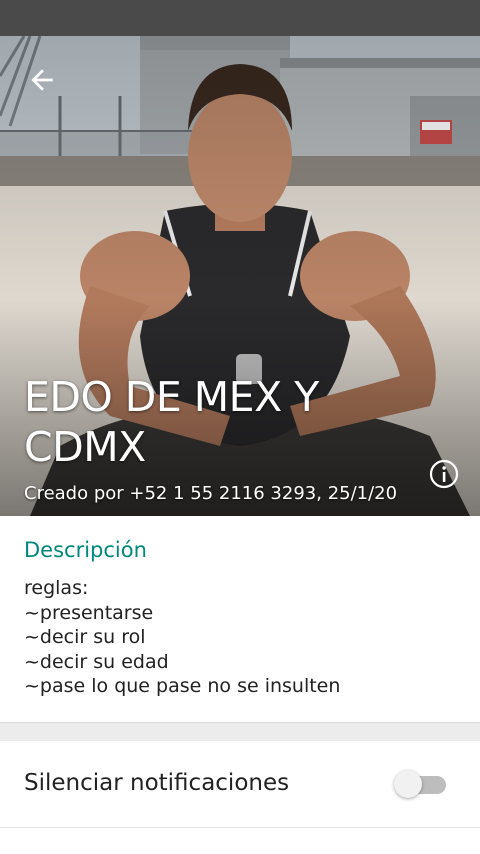 The height and width of the screenshot is (854, 480). I want to click on description-line: ~decir su rol, so click(85, 637).